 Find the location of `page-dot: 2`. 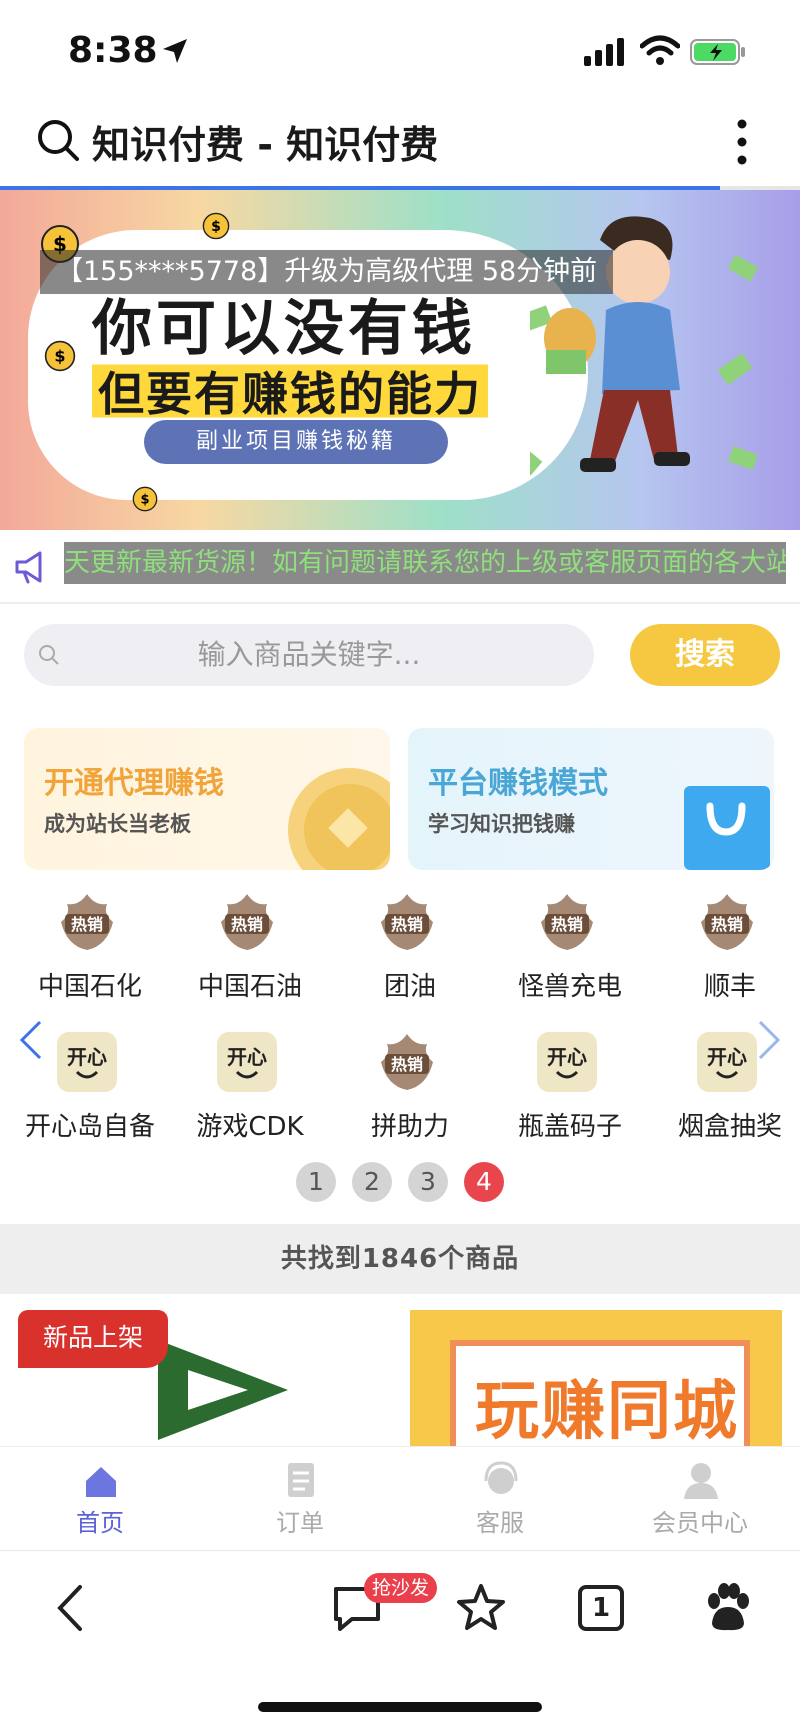

page-dot: 2 is located at coordinates (372, 1182).